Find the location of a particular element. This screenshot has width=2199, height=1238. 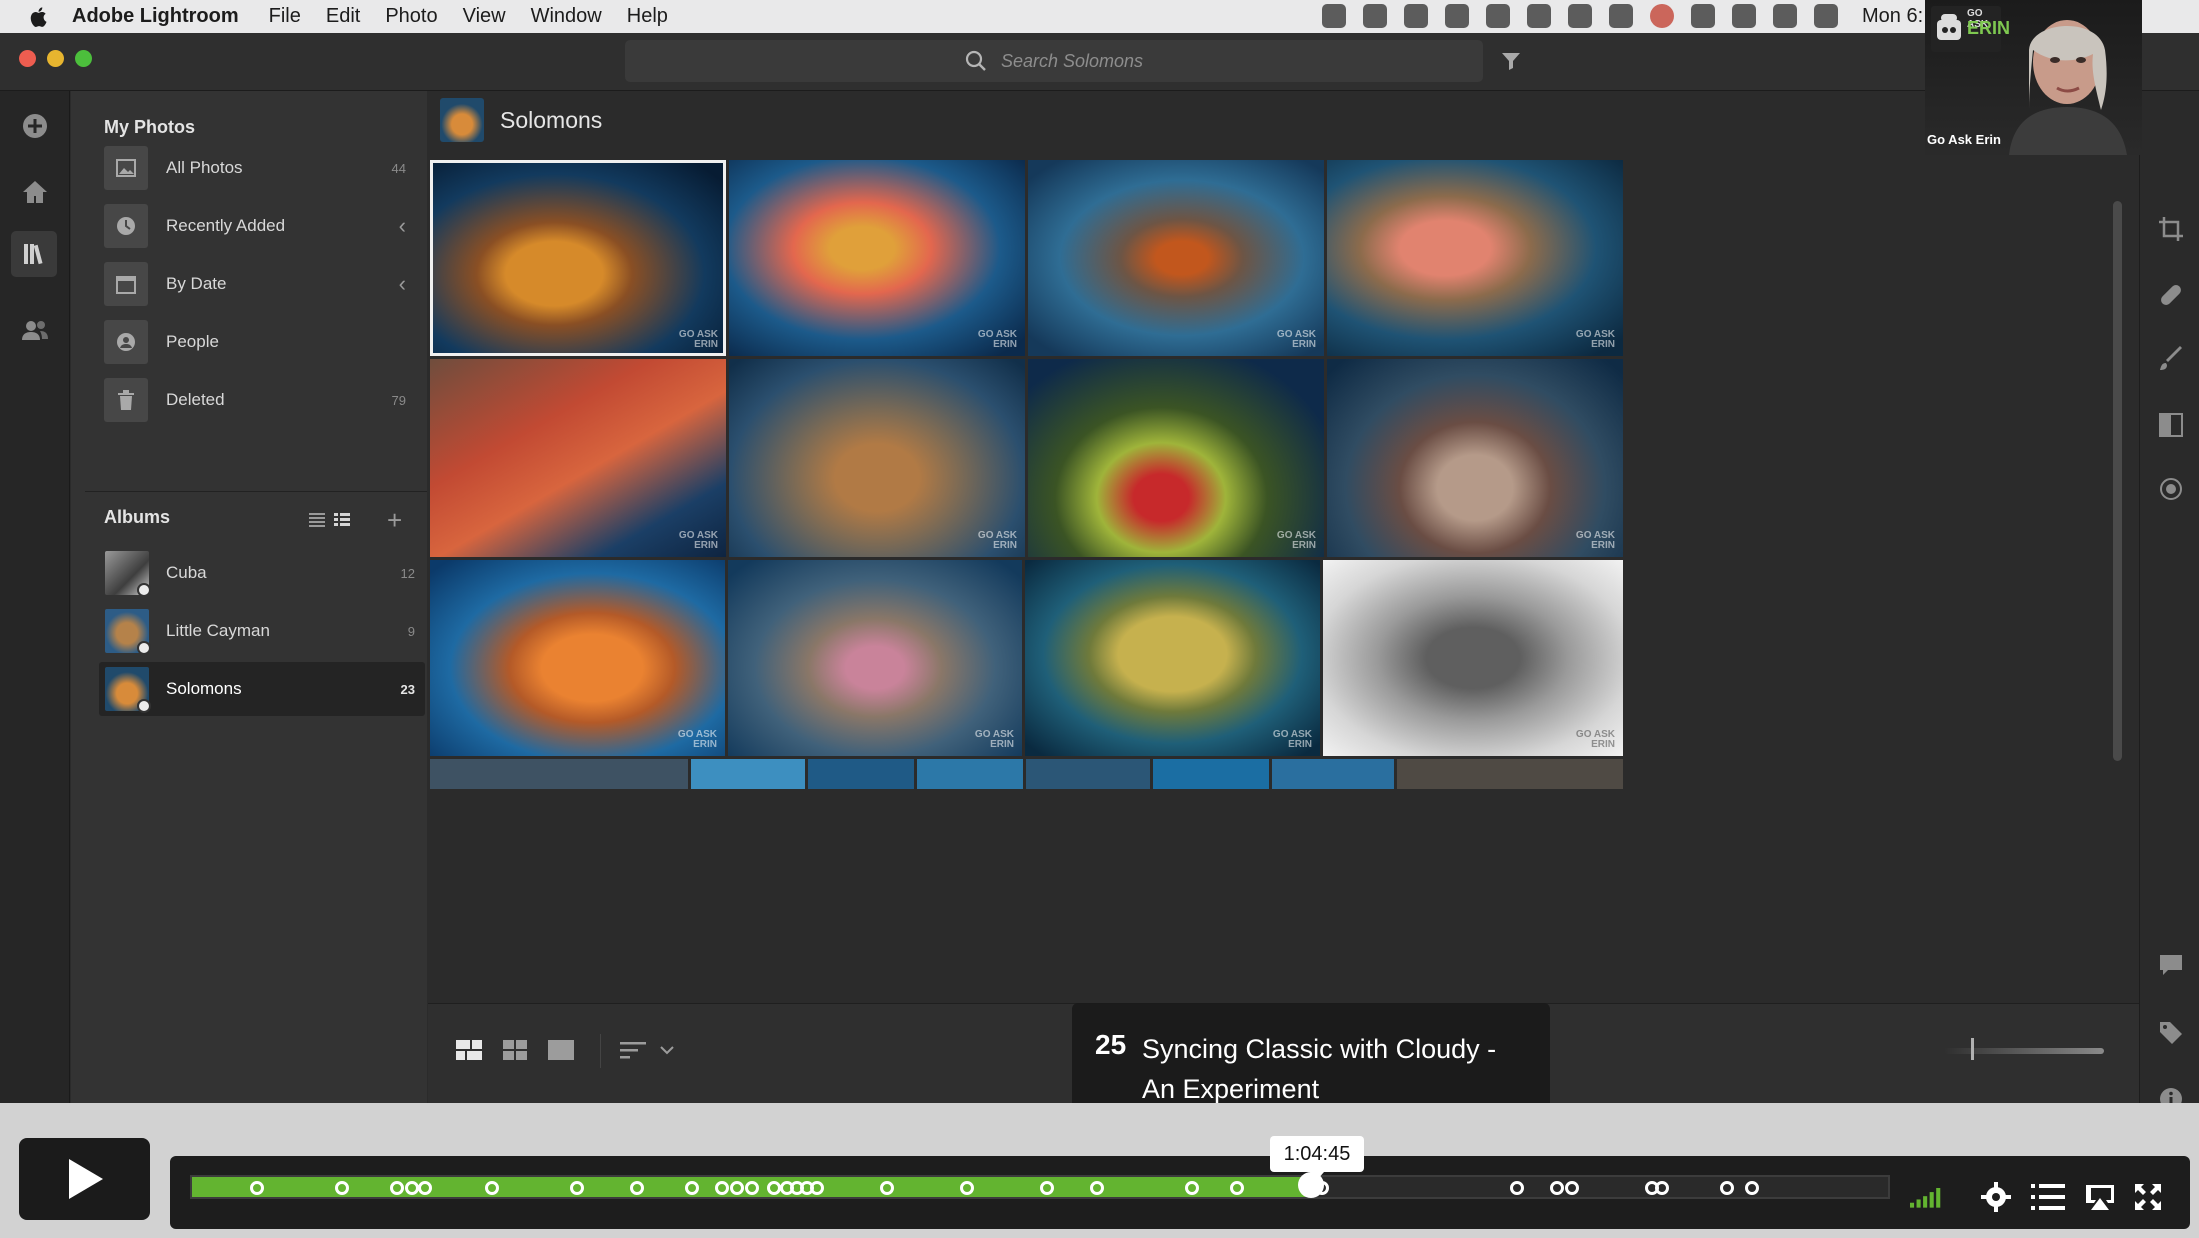

menu-view: View is located at coordinates (484, 16).